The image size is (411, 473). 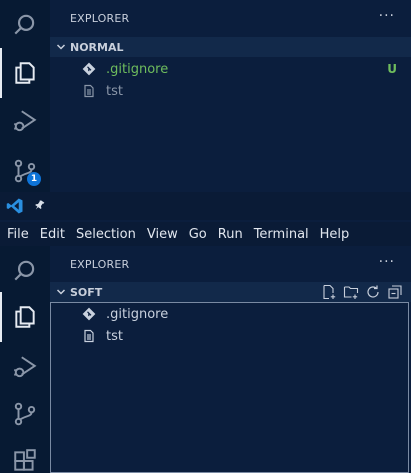 What do you see at coordinates (86, 292) in the screenshot?
I see `section-label: SOFT` at bounding box center [86, 292].